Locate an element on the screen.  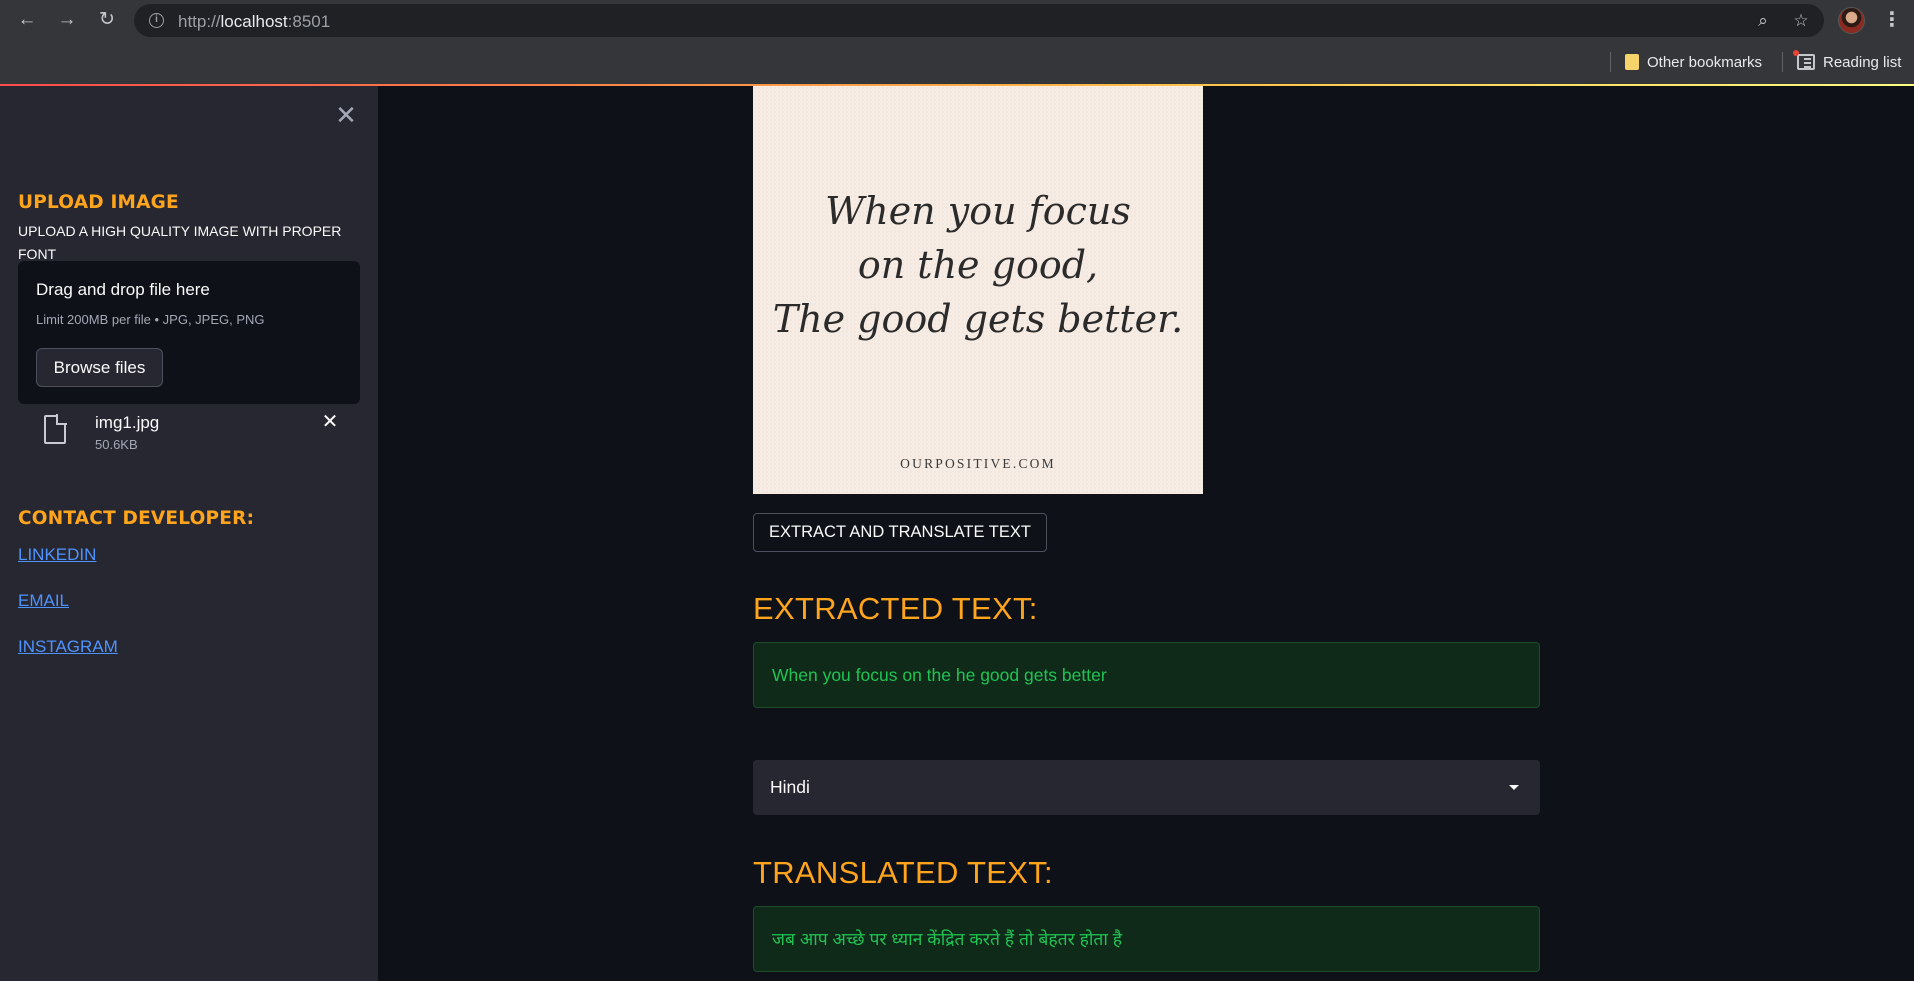
quote-line: The good gets better. is located at coordinates (978, 319).